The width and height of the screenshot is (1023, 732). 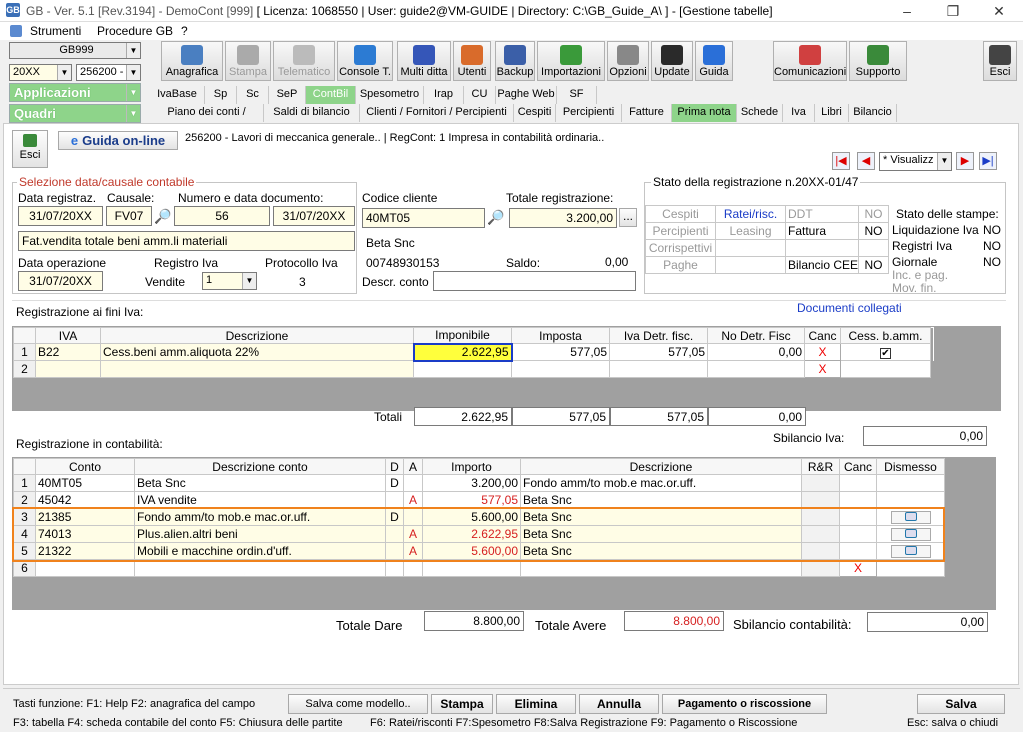 I want to click on descrizione-cell: Fondo amm/to mob.e mac.or.uff., so click(x=661, y=483).